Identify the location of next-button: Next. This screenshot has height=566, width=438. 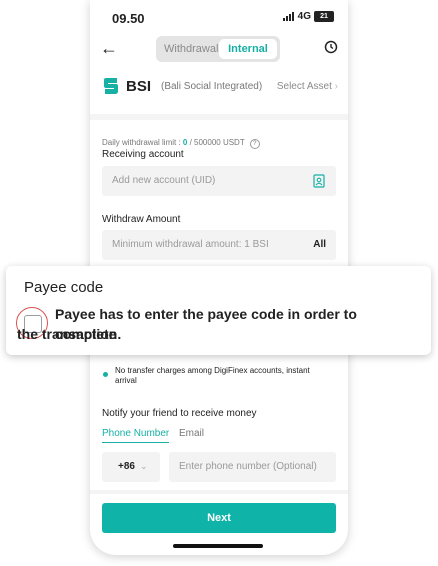
(219, 518).